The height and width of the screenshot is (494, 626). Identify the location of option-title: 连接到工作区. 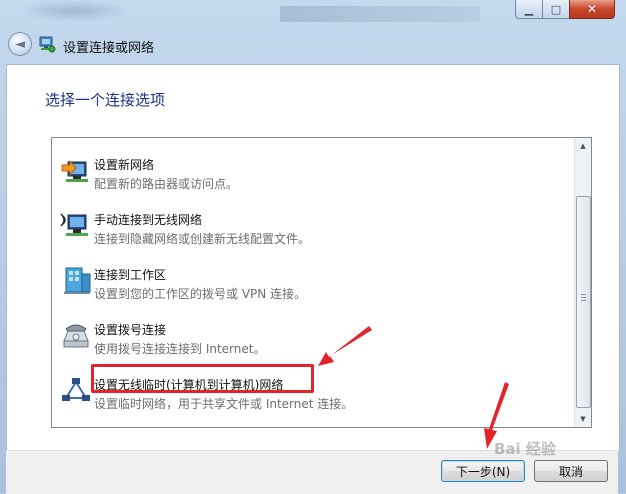
(130, 275).